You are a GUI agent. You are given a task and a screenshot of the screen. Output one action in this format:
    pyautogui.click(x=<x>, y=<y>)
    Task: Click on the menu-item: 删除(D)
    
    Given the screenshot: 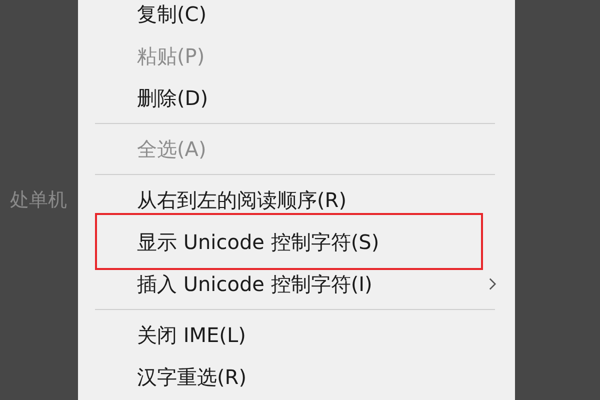 What is the action you would take?
    pyautogui.click(x=296, y=98)
    